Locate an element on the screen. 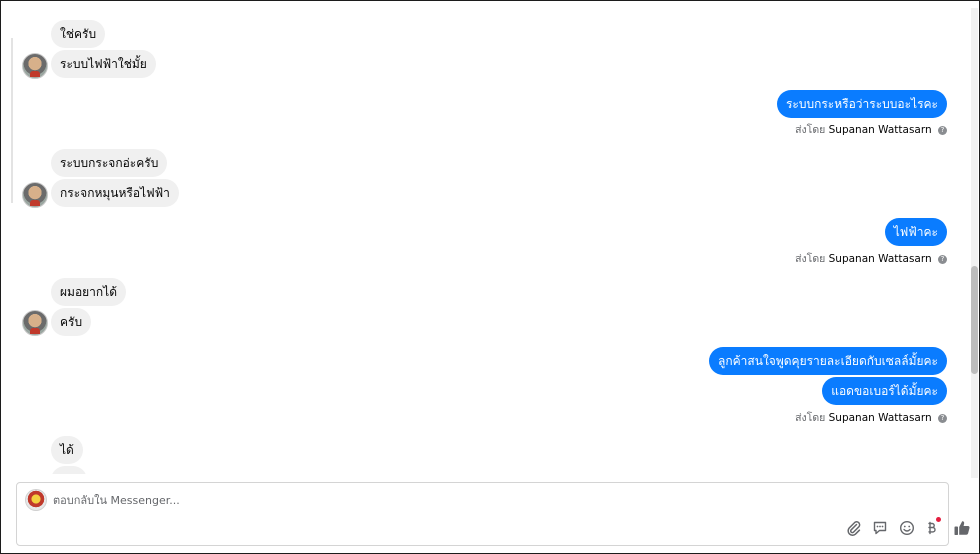 The width and height of the screenshot is (980, 554). message-outgoing: ลูกค้าสนใจพูดคุยรายละเอียดกับเซลล์มั้ยคะ is located at coordinates (828, 361).